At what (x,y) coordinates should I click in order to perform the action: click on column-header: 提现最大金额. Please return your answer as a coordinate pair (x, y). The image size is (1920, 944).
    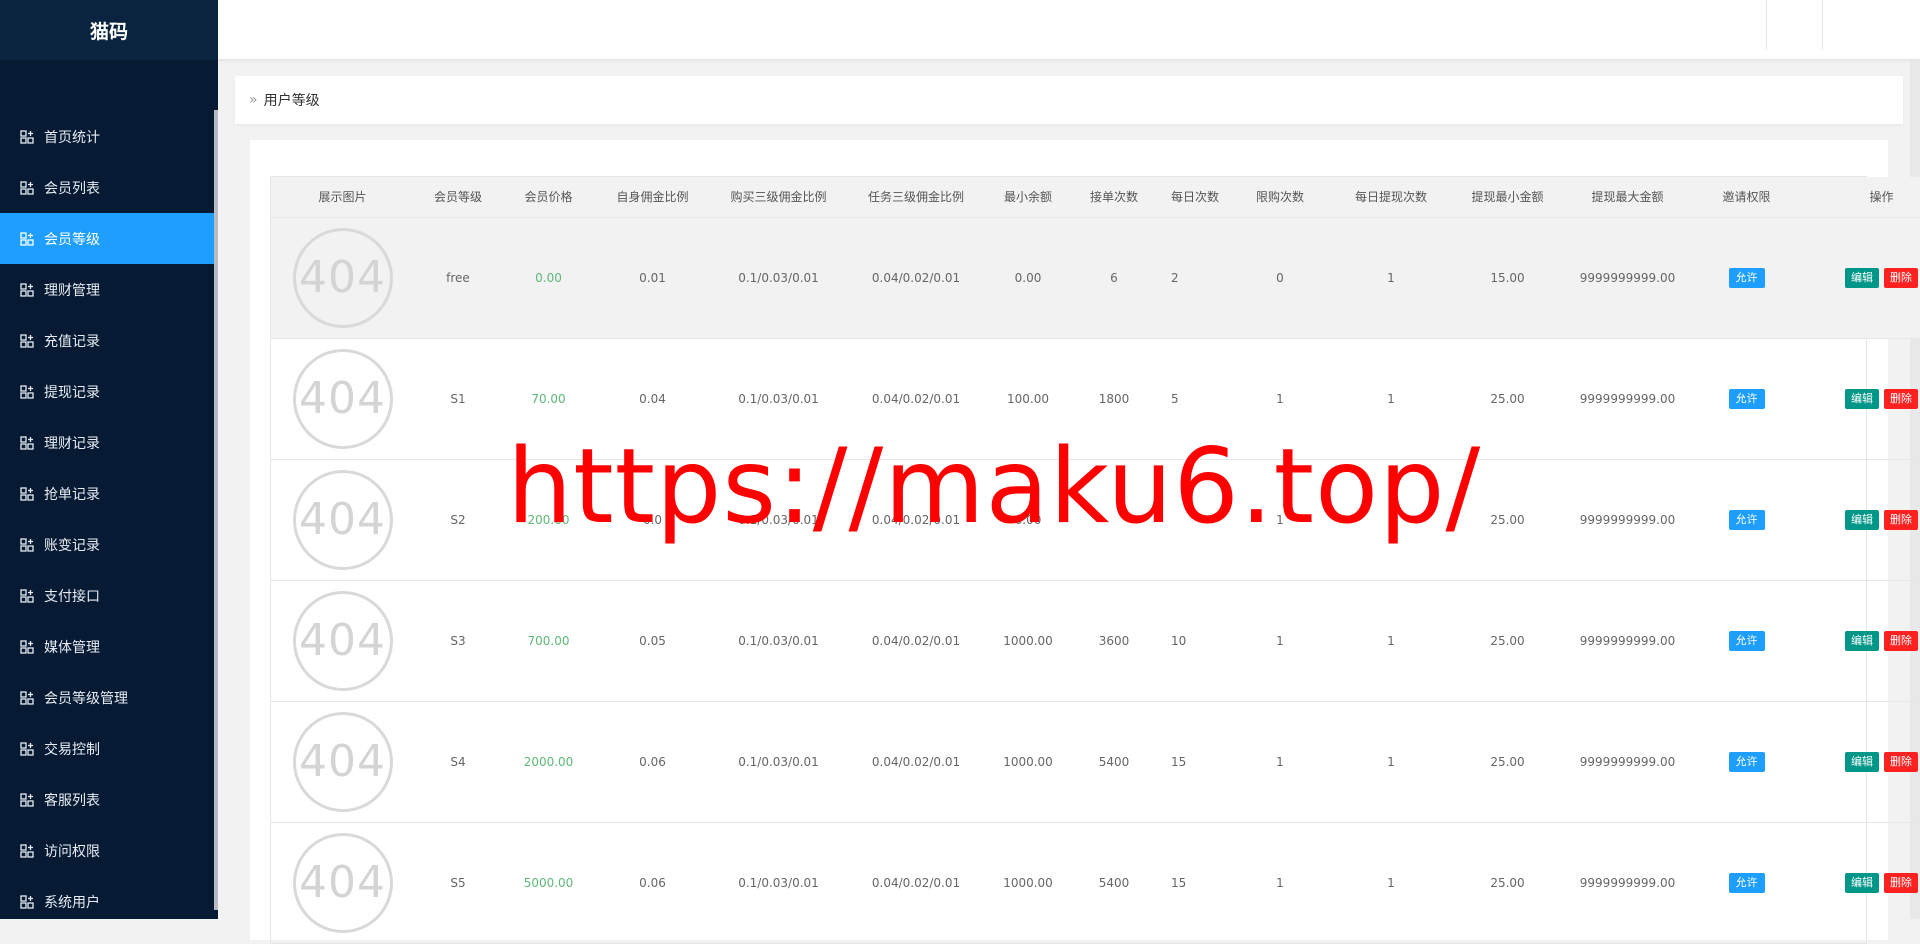
    Looking at the image, I should click on (1627, 197).